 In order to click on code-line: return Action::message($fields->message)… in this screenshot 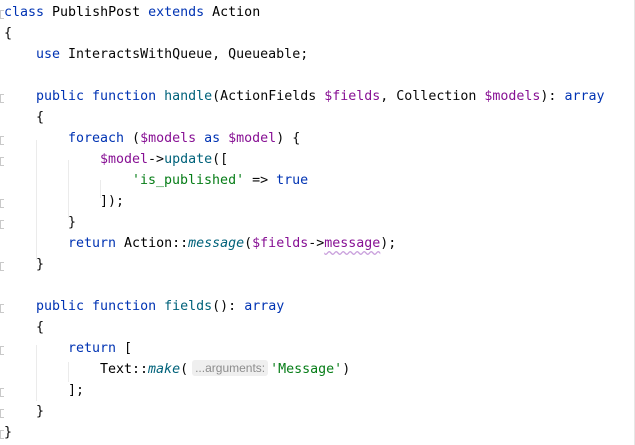, I will do `click(232, 244)`.